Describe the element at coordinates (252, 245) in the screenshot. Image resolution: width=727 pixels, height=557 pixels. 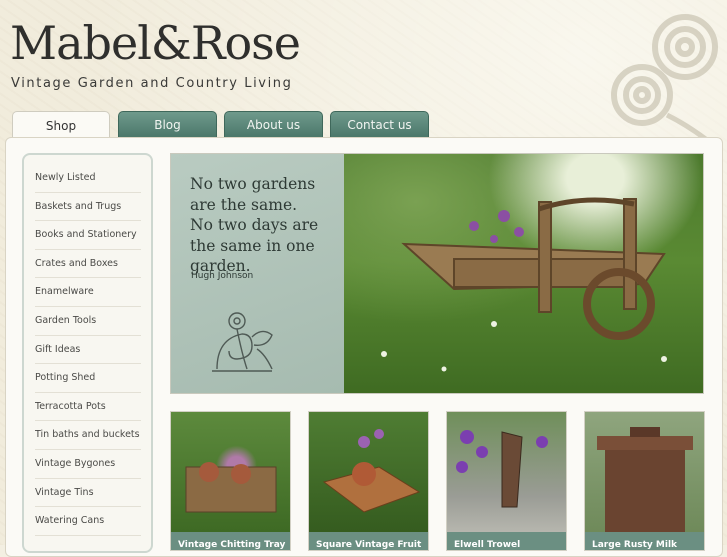
I see `quote-line: the same in one` at that location.